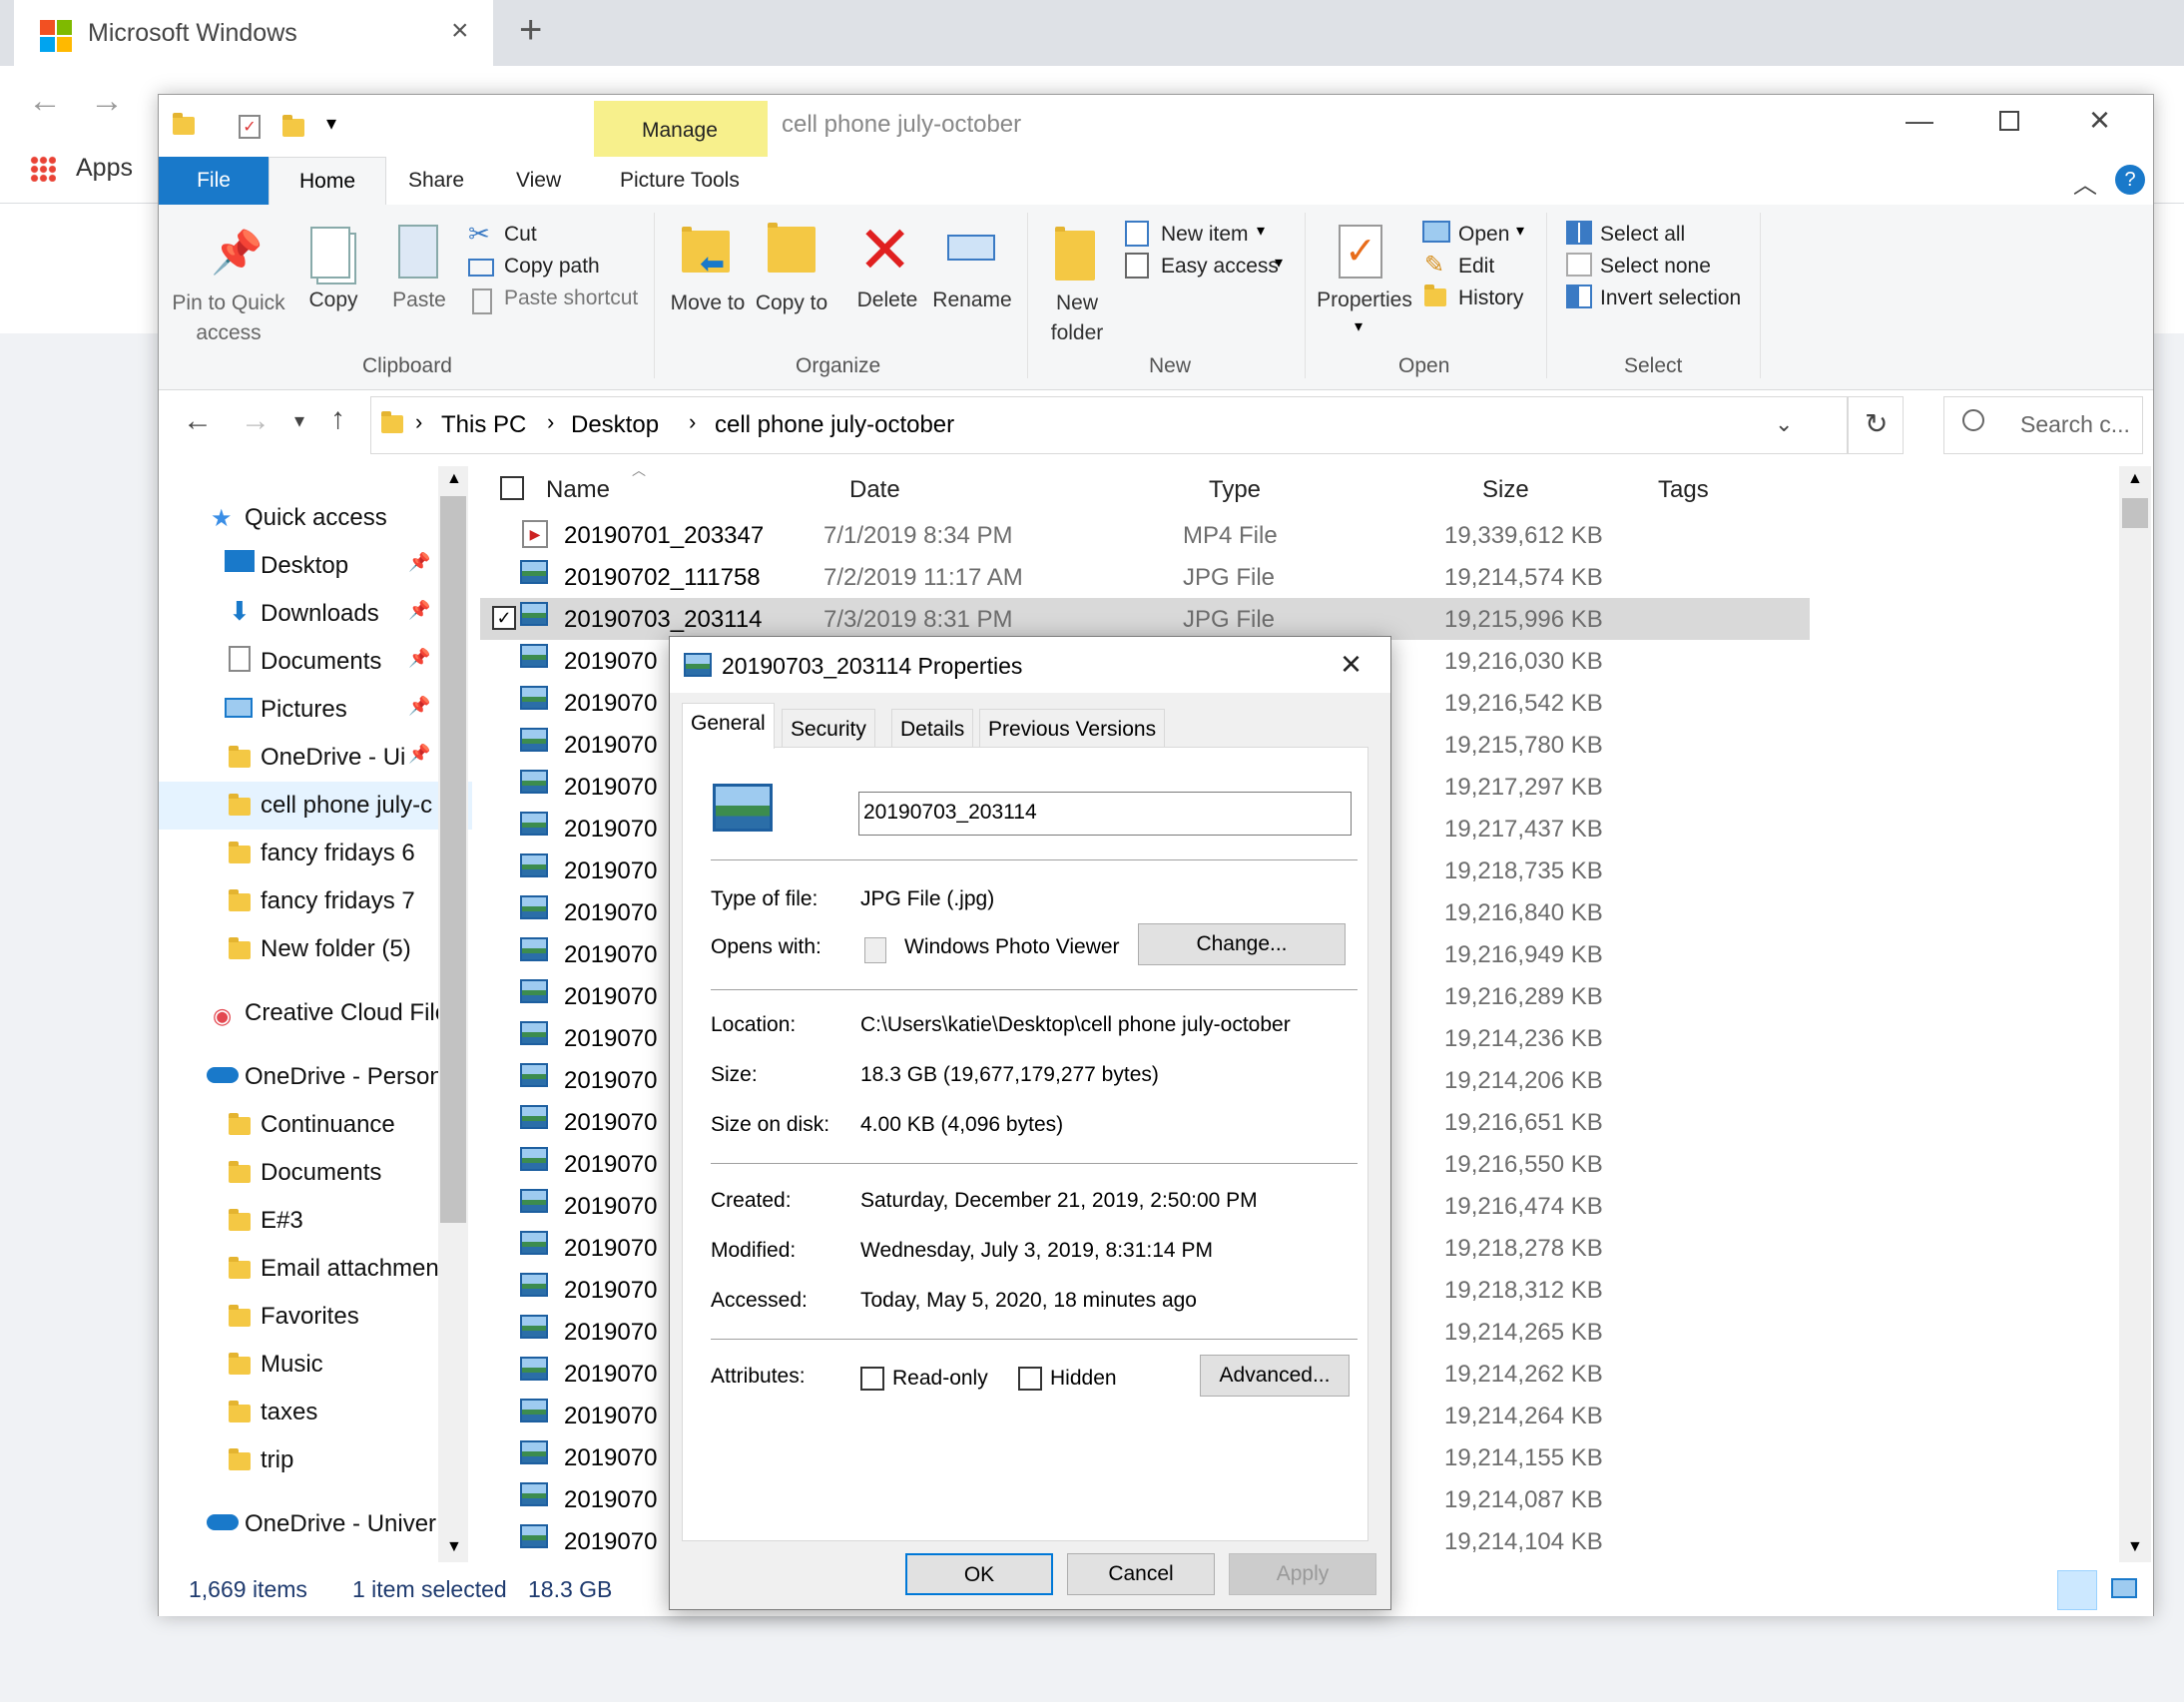  I want to click on pin-to-quick-access-button: Pin to Quick access, so click(228, 318).